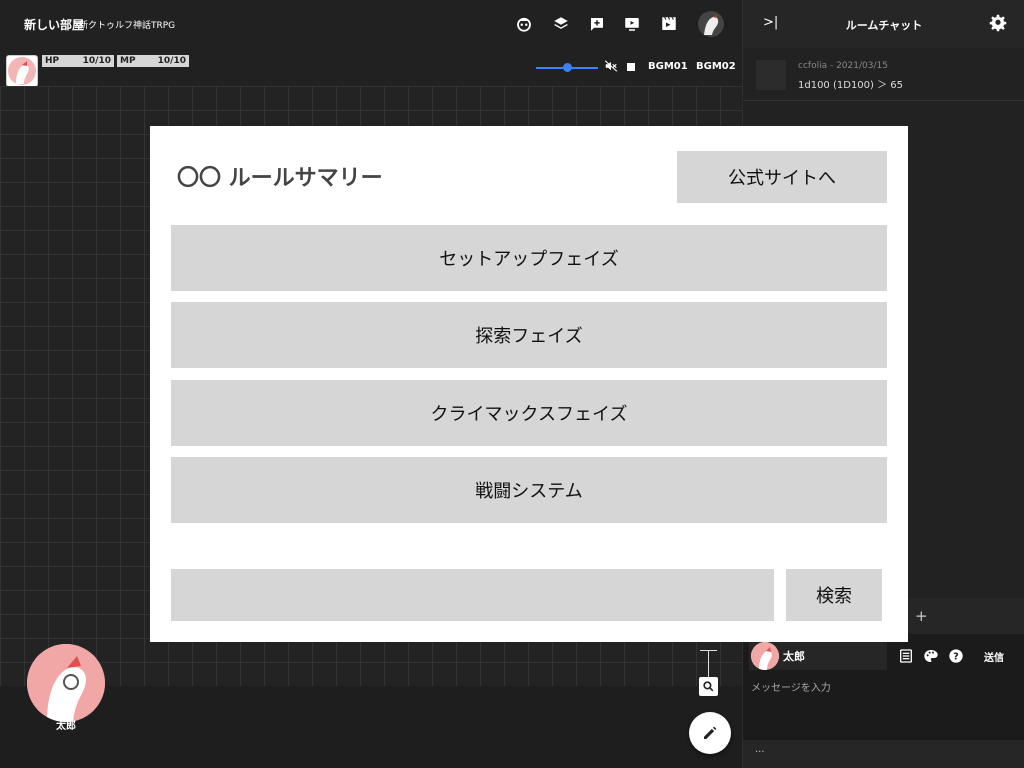 The width and height of the screenshot is (1024, 768). I want to click on hp-value: 10/10, so click(96, 61).